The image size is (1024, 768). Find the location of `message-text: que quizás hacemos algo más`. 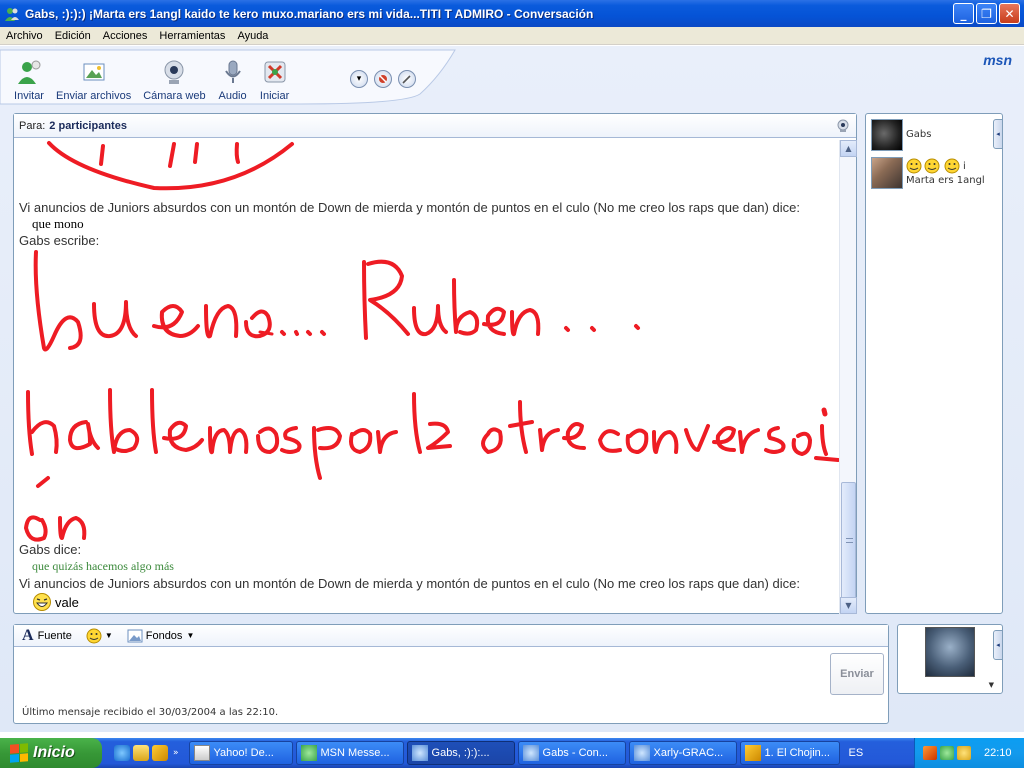

message-text: que quizás hacemos algo más is located at coordinates (103, 566).